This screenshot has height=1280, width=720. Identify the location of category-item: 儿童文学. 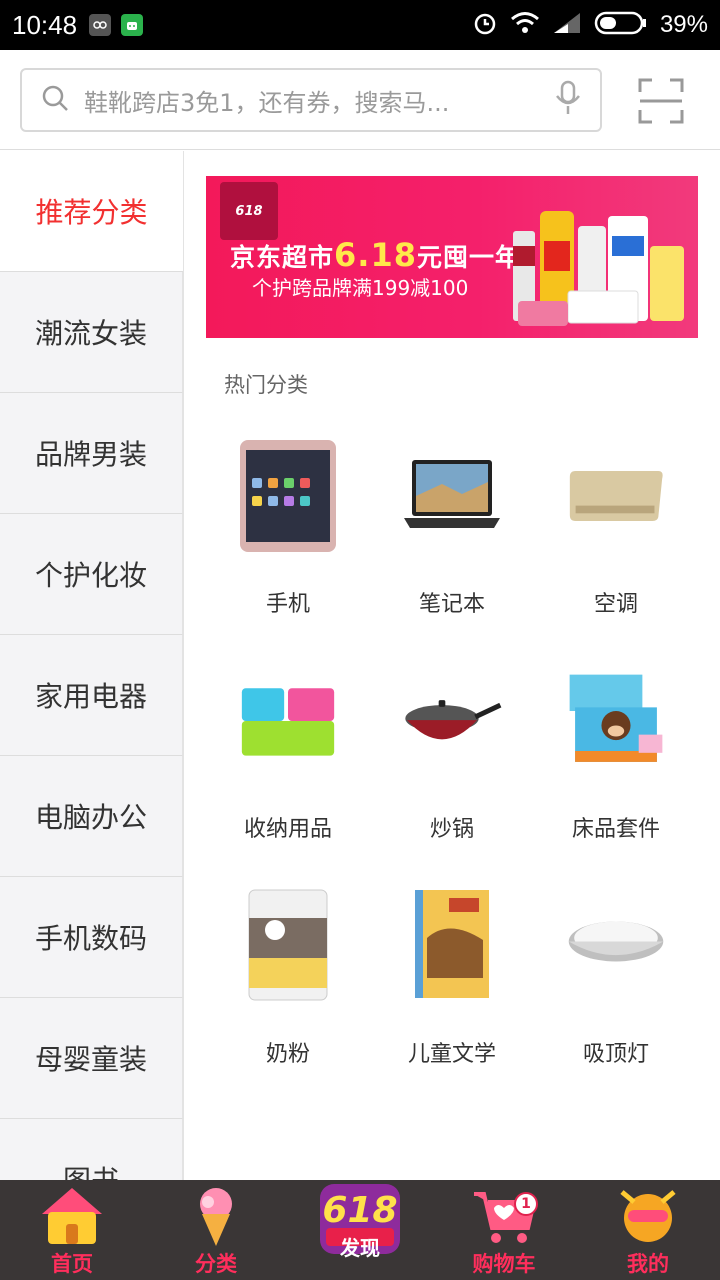
(452, 983).